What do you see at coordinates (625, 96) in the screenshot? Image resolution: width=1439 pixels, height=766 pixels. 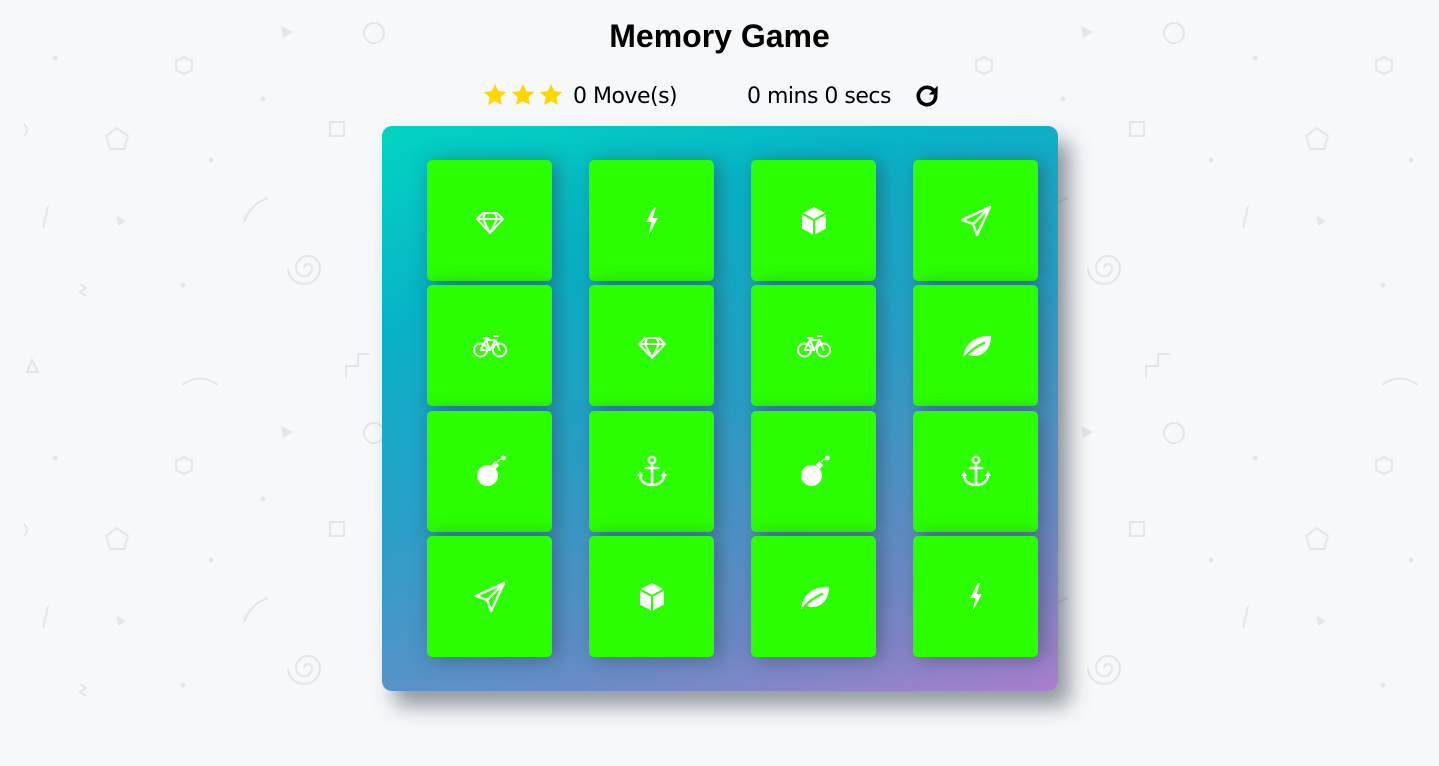 I see `move-counter: 0 Move(s)` at bounding box center [625, 96].